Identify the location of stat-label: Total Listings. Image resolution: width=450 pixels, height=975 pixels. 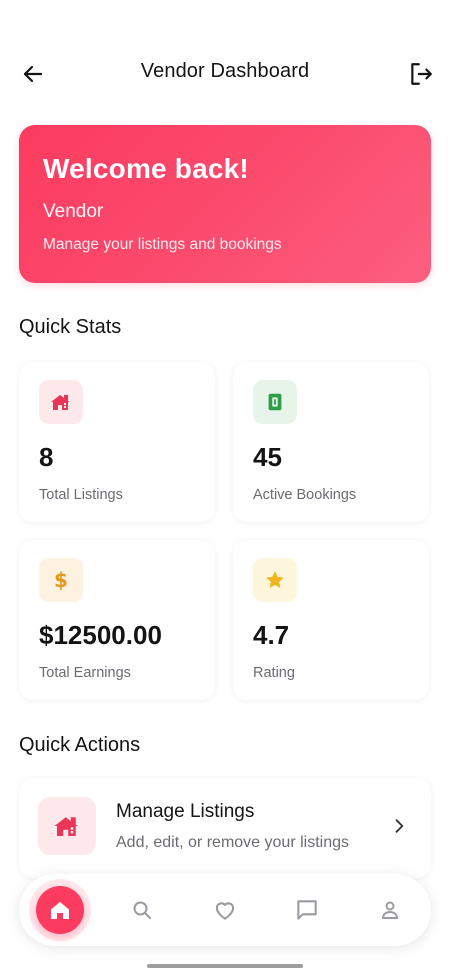
(81, 495).